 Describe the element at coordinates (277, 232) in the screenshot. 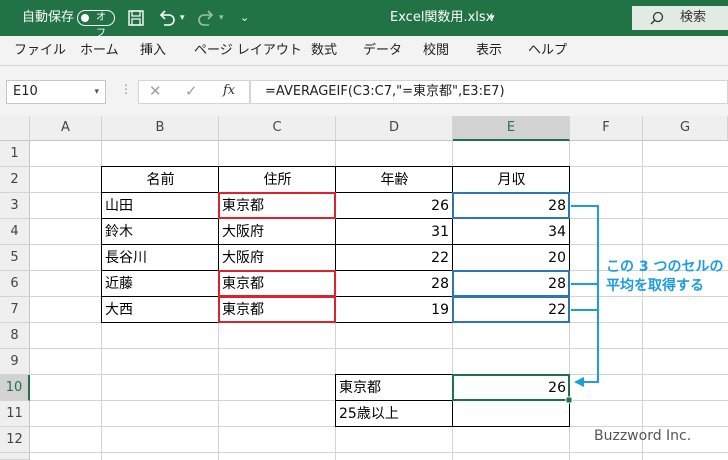

I see `cell-c4: 大阪府` at that location.